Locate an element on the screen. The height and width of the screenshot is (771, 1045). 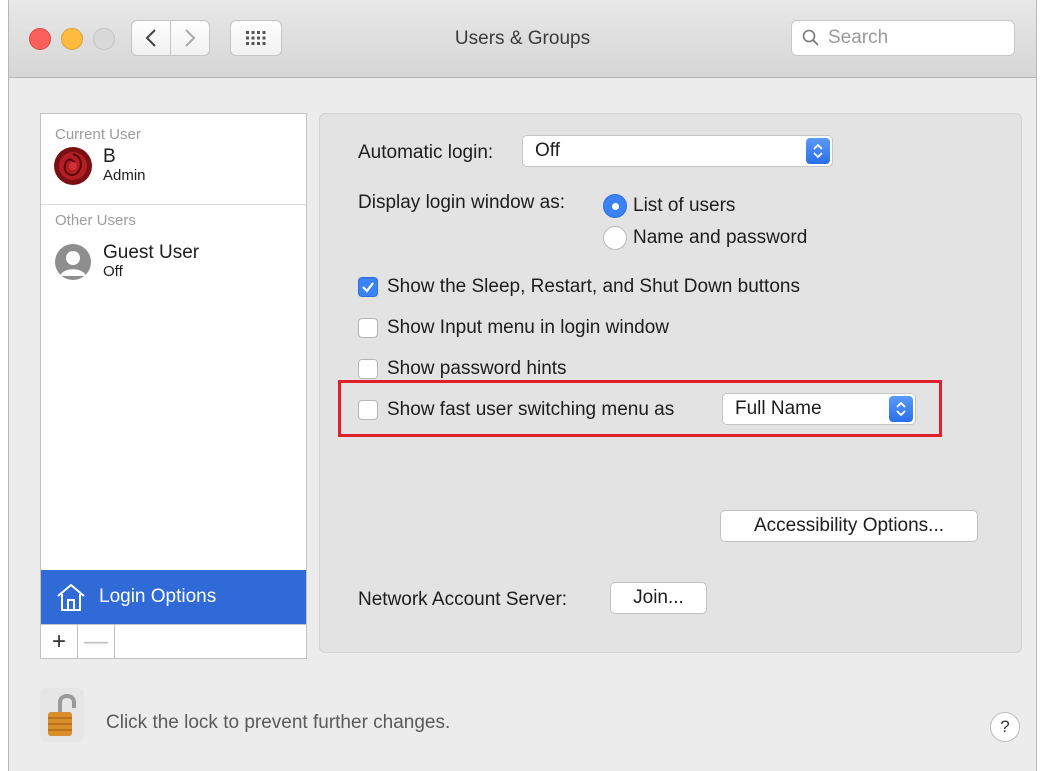
lock-button is located at coordinates (62, 715).